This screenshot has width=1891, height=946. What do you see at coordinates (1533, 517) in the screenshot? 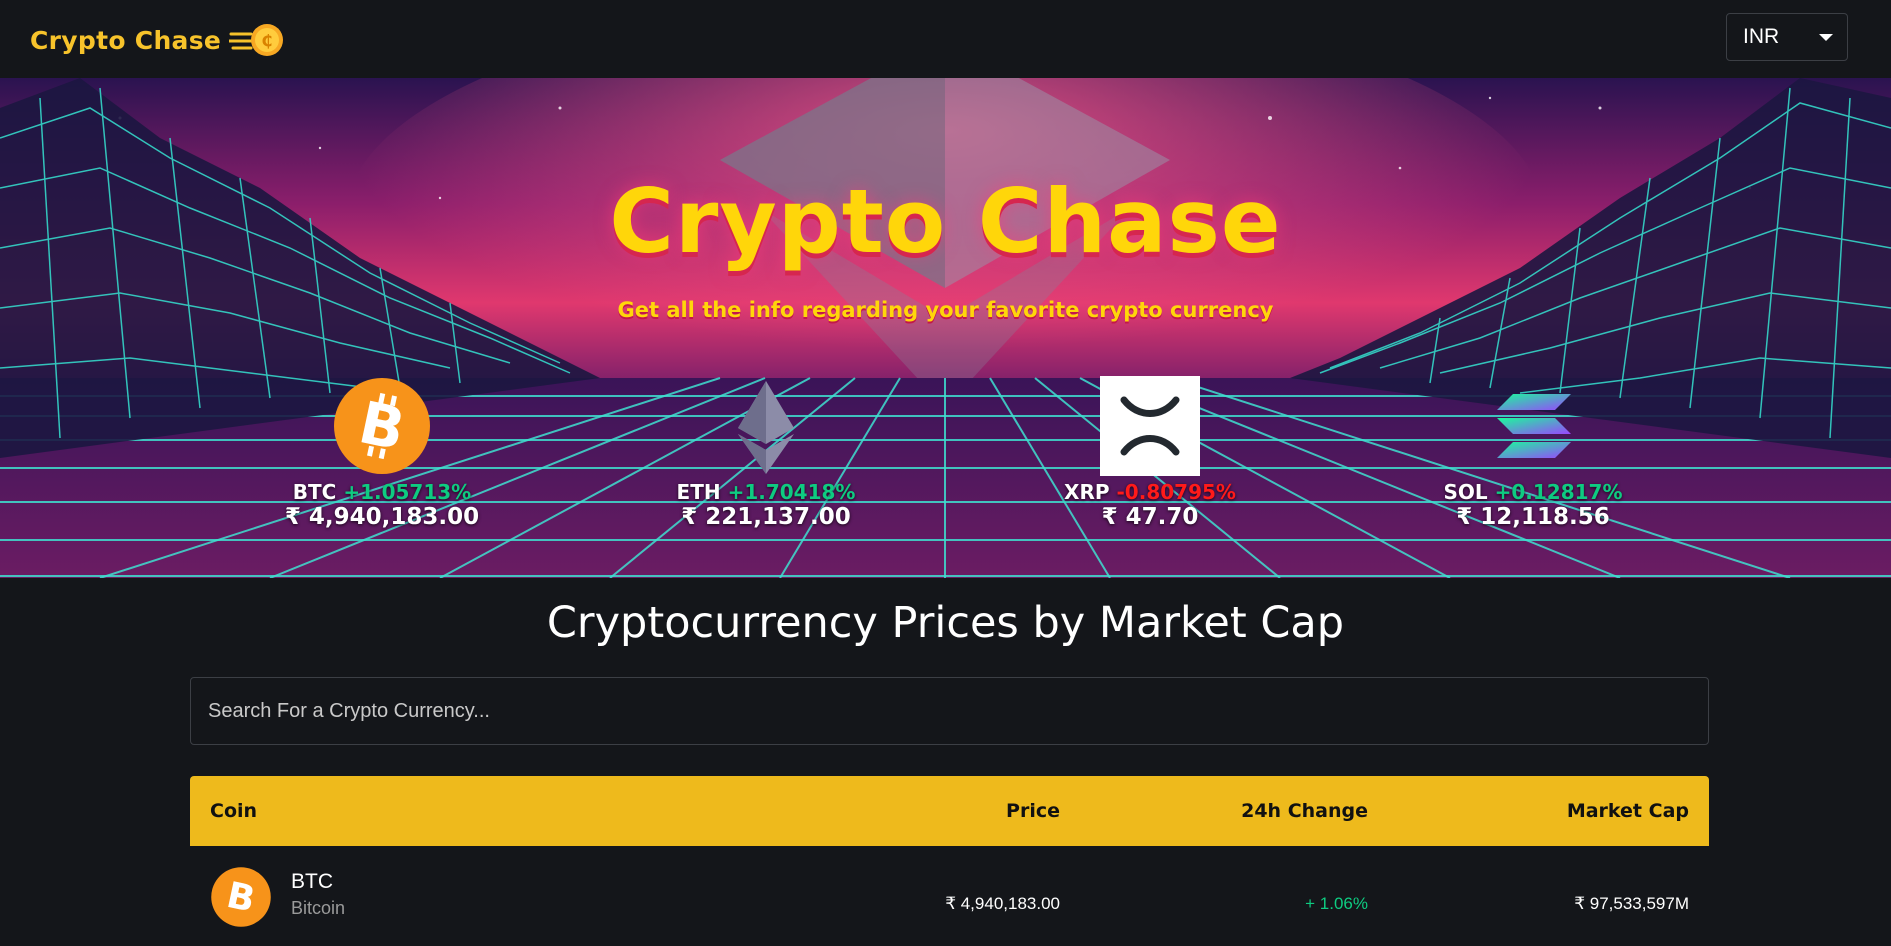
I see `coin-price: ₹ 12,118.56` at bounding box center [1533, 517].